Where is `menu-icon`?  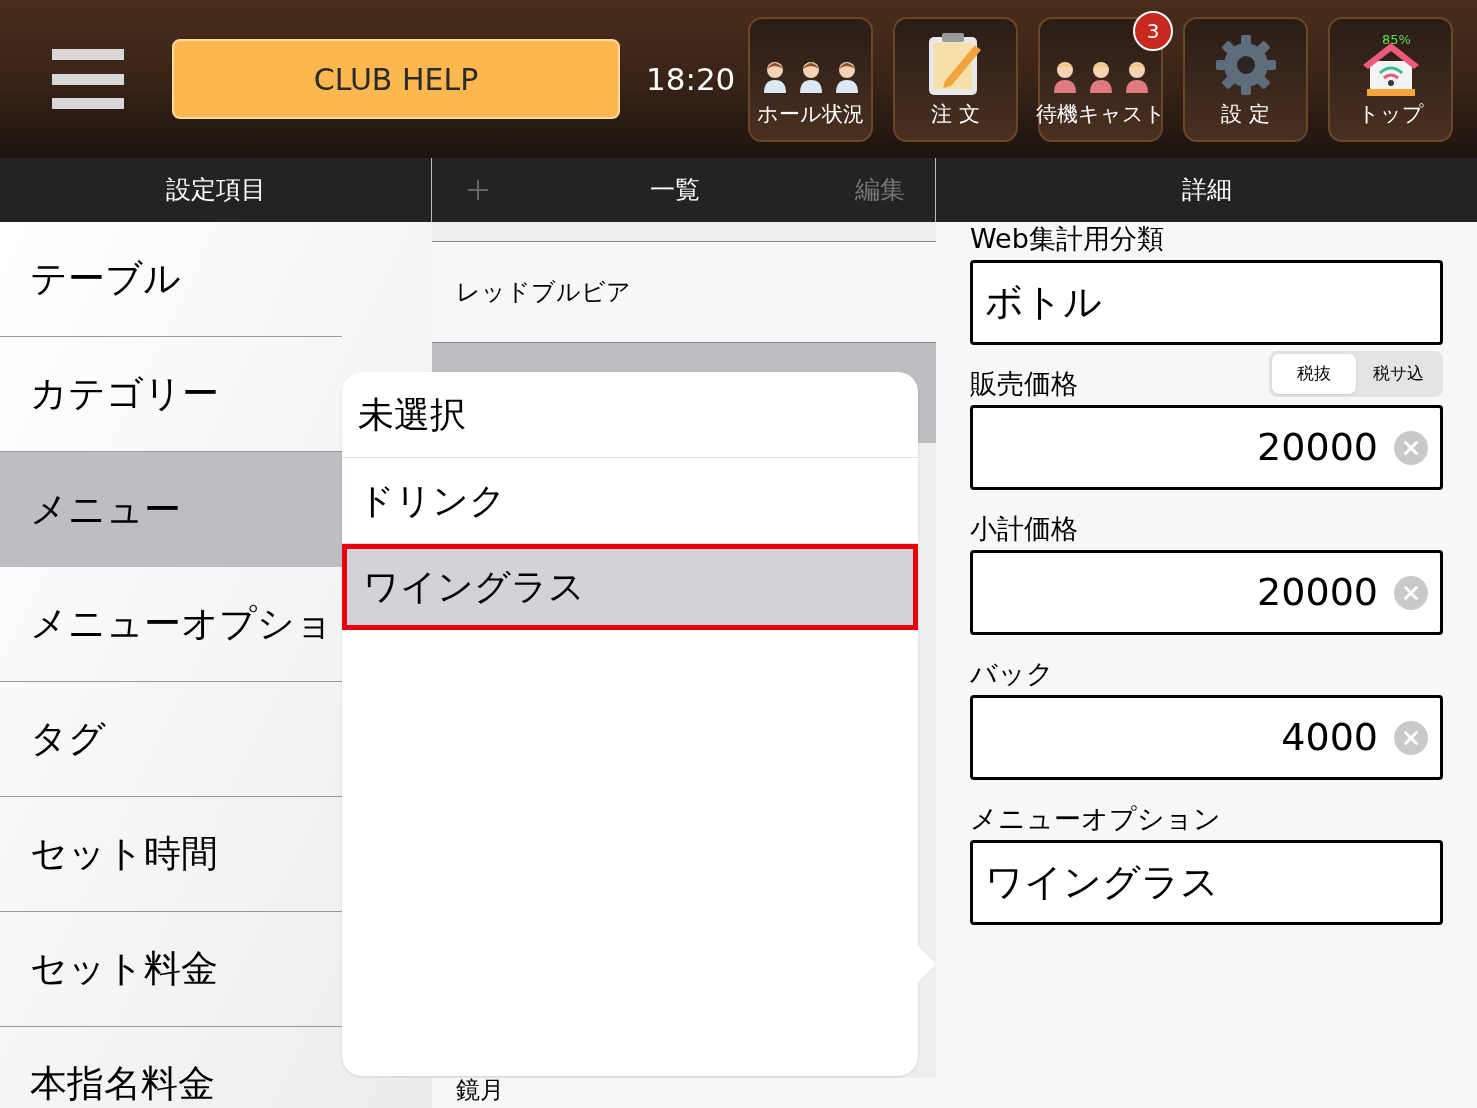
menu-icon is located at coordinates (88, 79).